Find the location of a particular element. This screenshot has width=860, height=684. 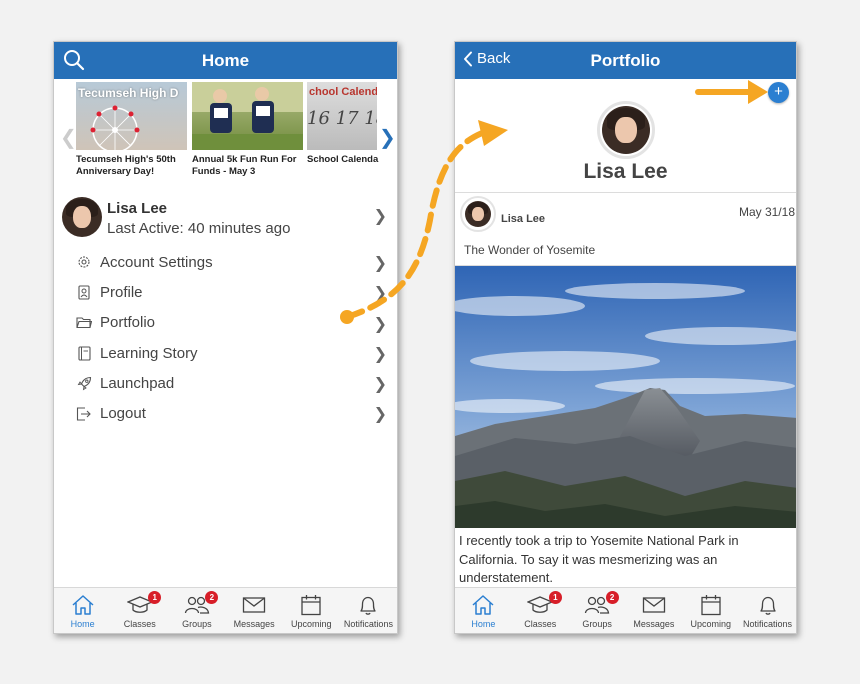

notification-badge: 2 is located at coordinates (612, 597).